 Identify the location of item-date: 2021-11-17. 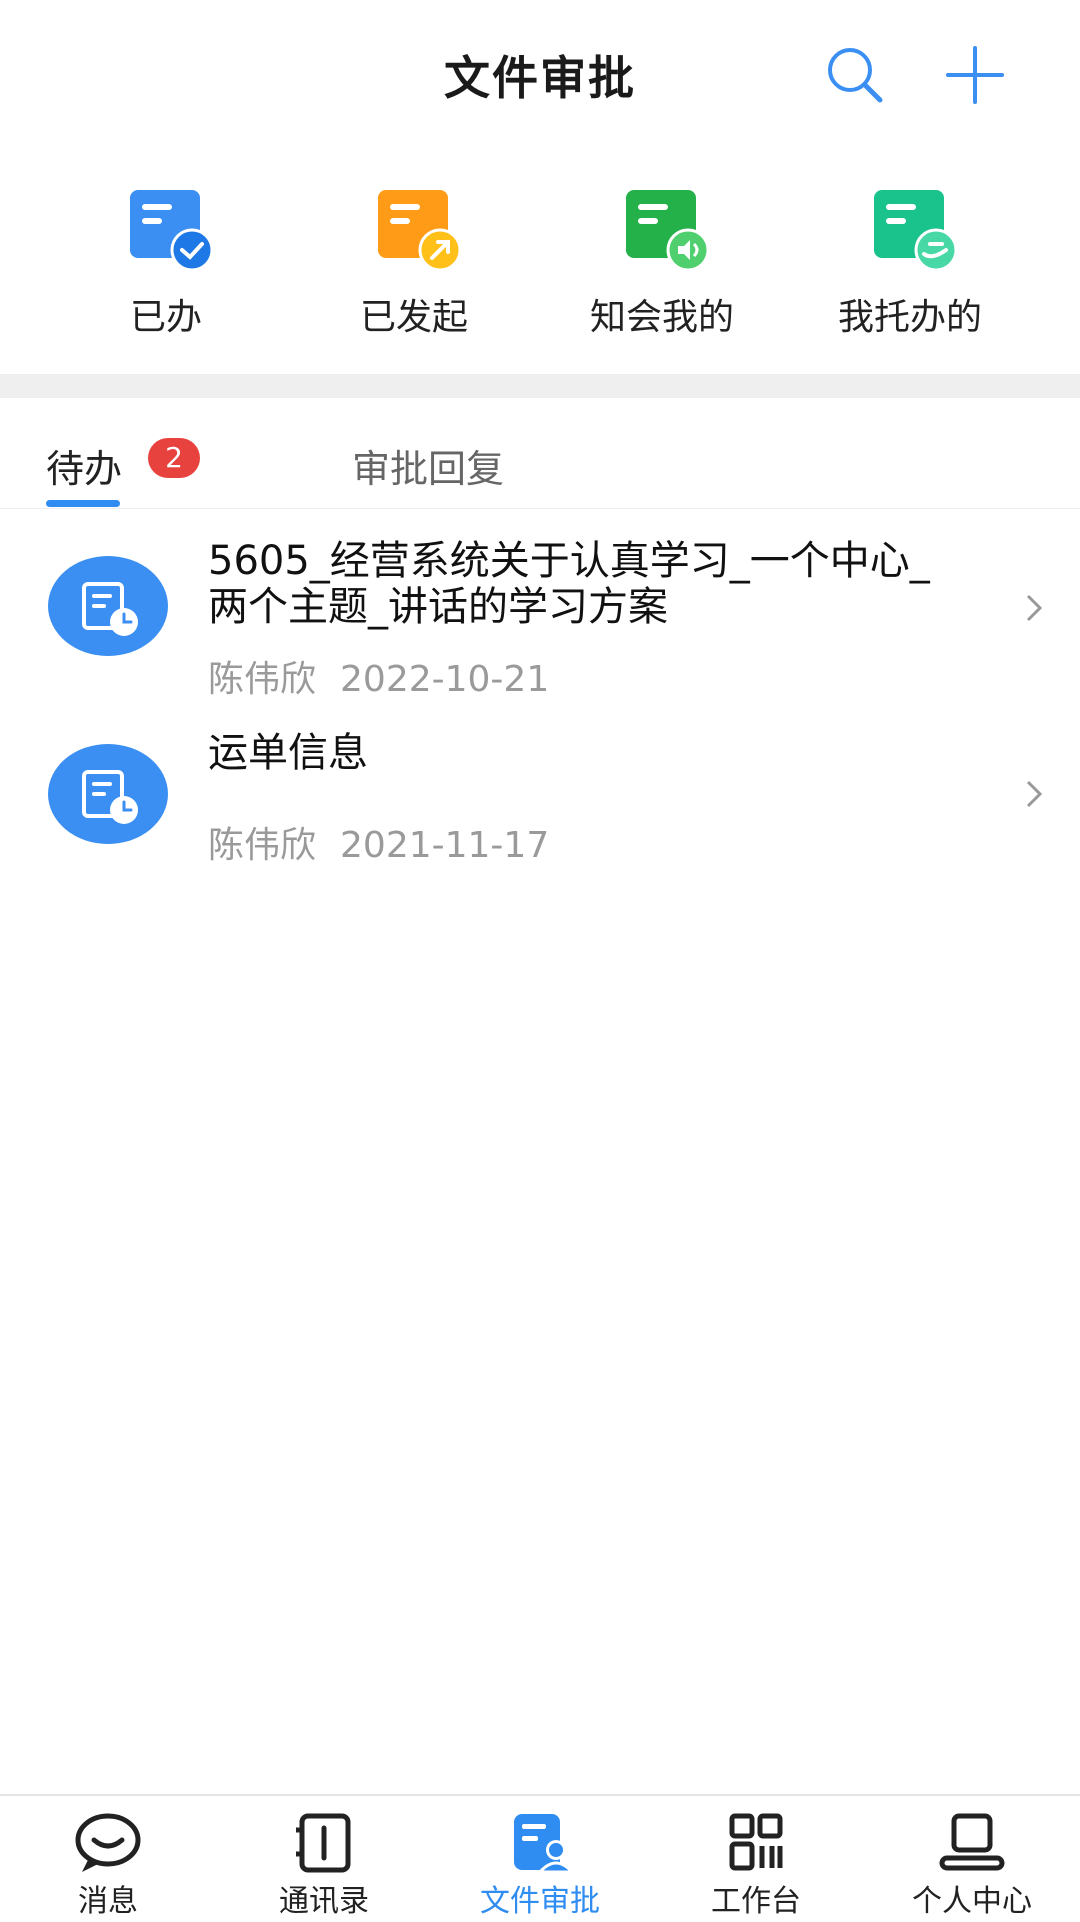
(445, 845).